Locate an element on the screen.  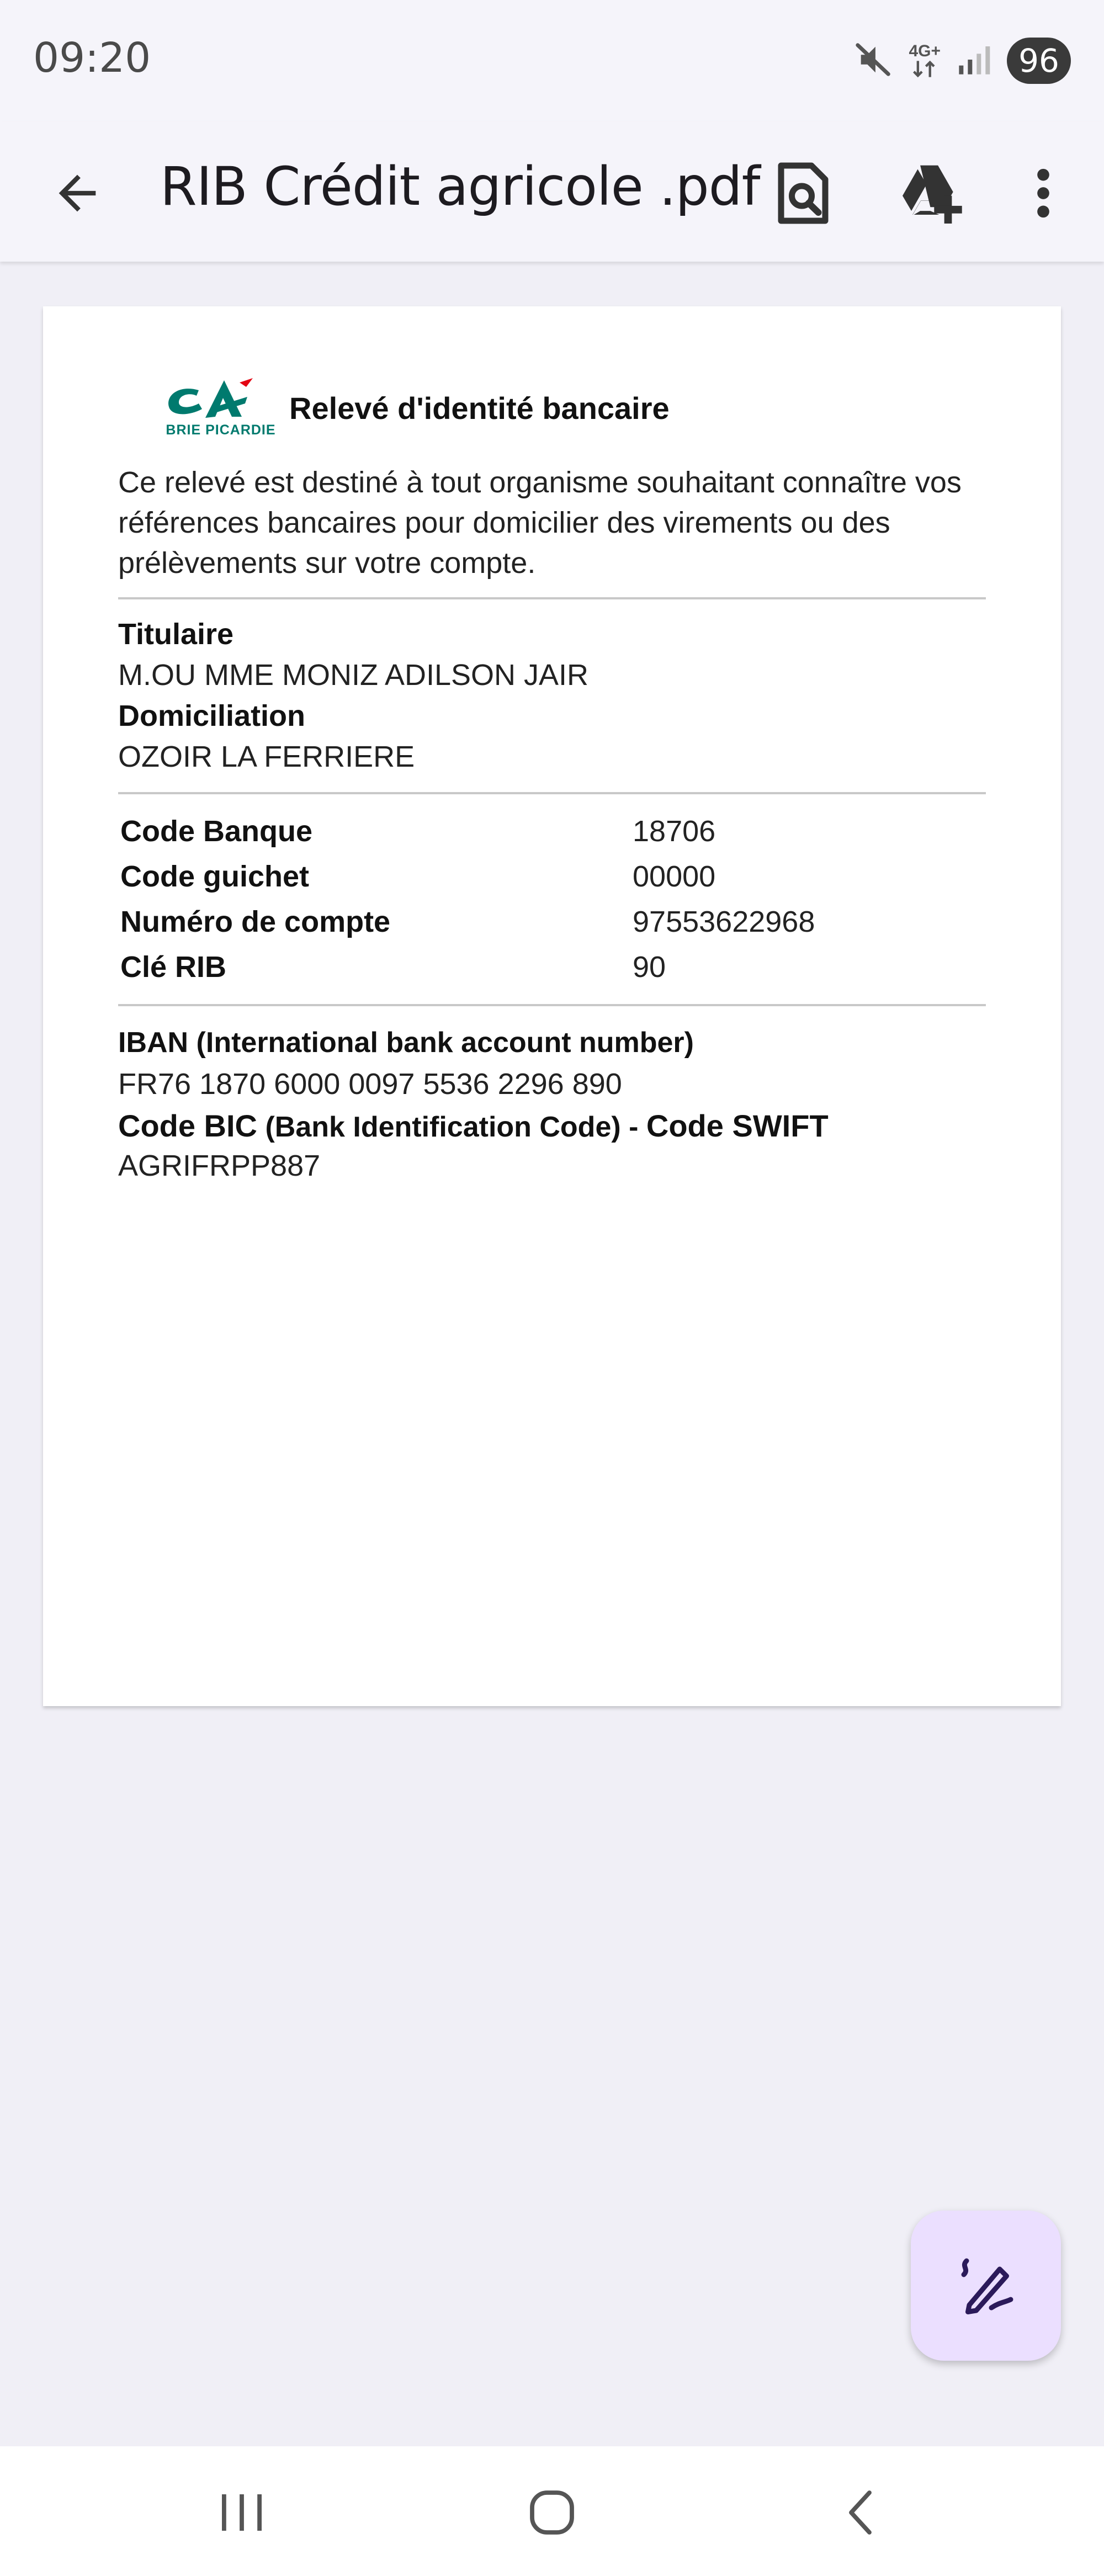
save-to-drive-button is located at coordinates (932, 193).